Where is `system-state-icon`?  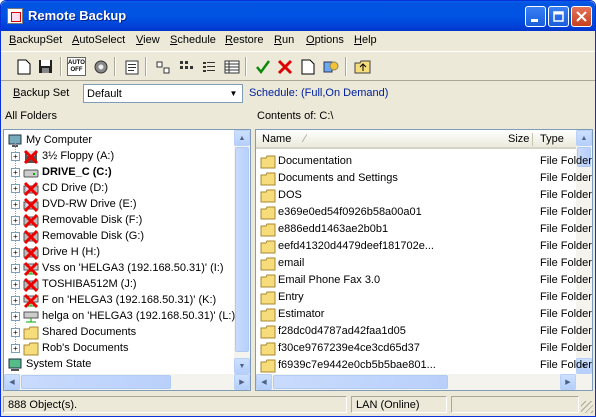
system-state-icon is located at coordinates (15, 365).